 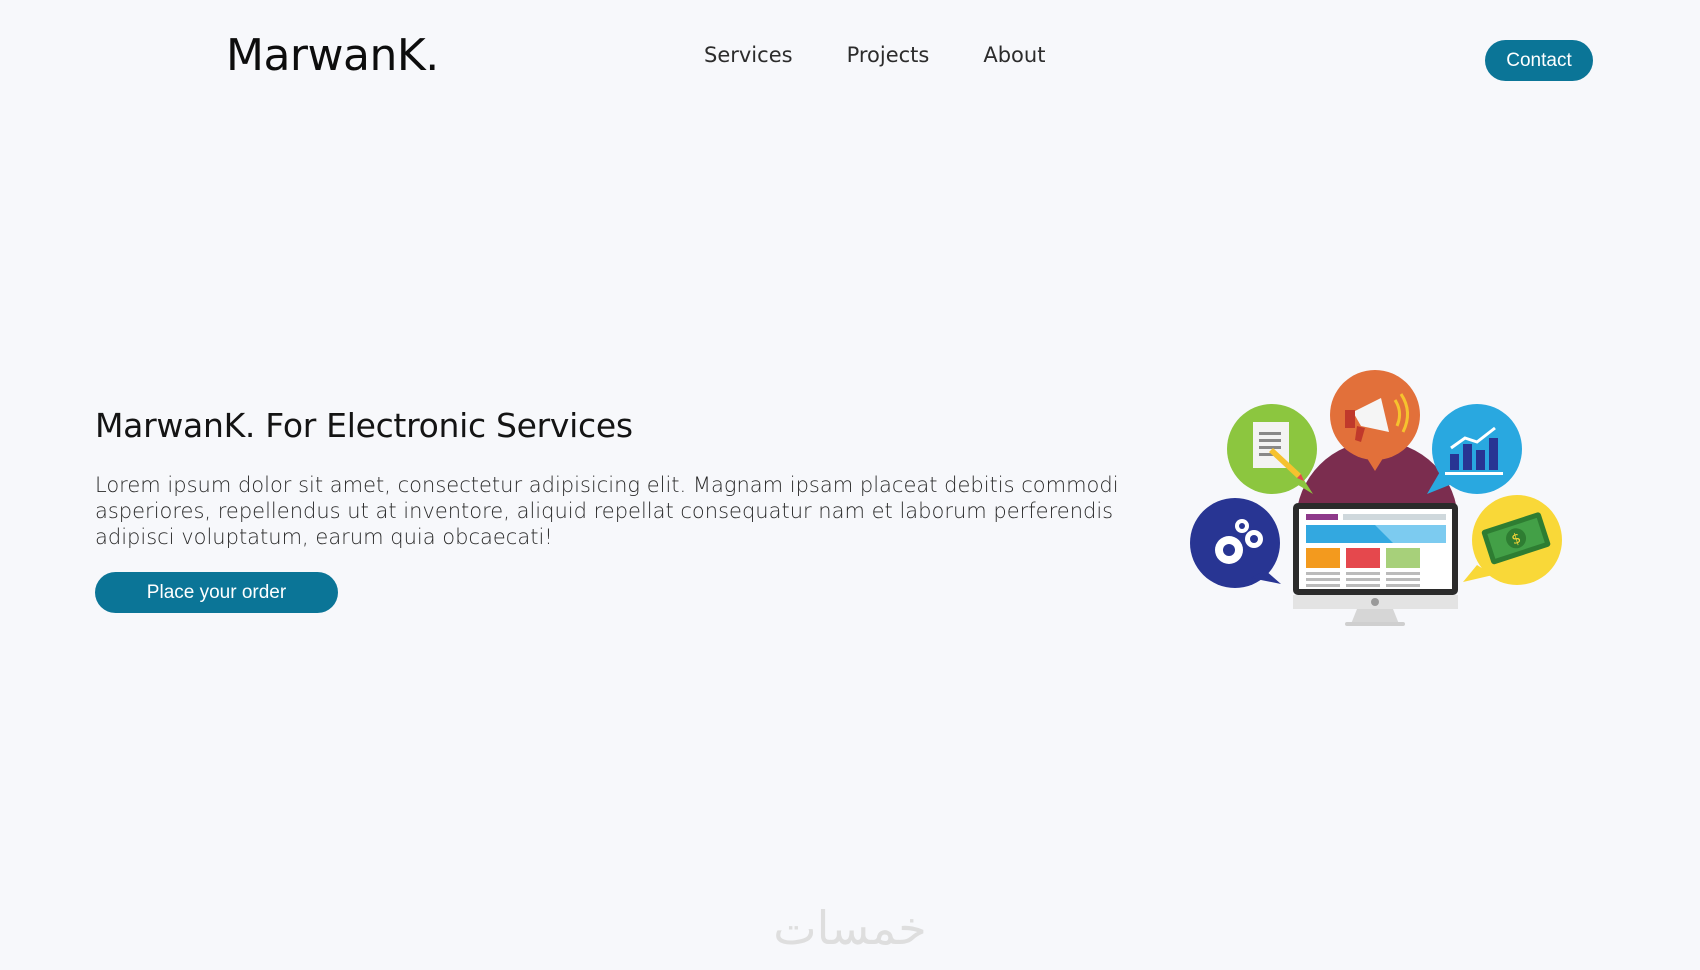 What do you see at coordinates (1375, 564) in the screenshot?
I see `monitor-icon` at bounding box center [1375, 564].